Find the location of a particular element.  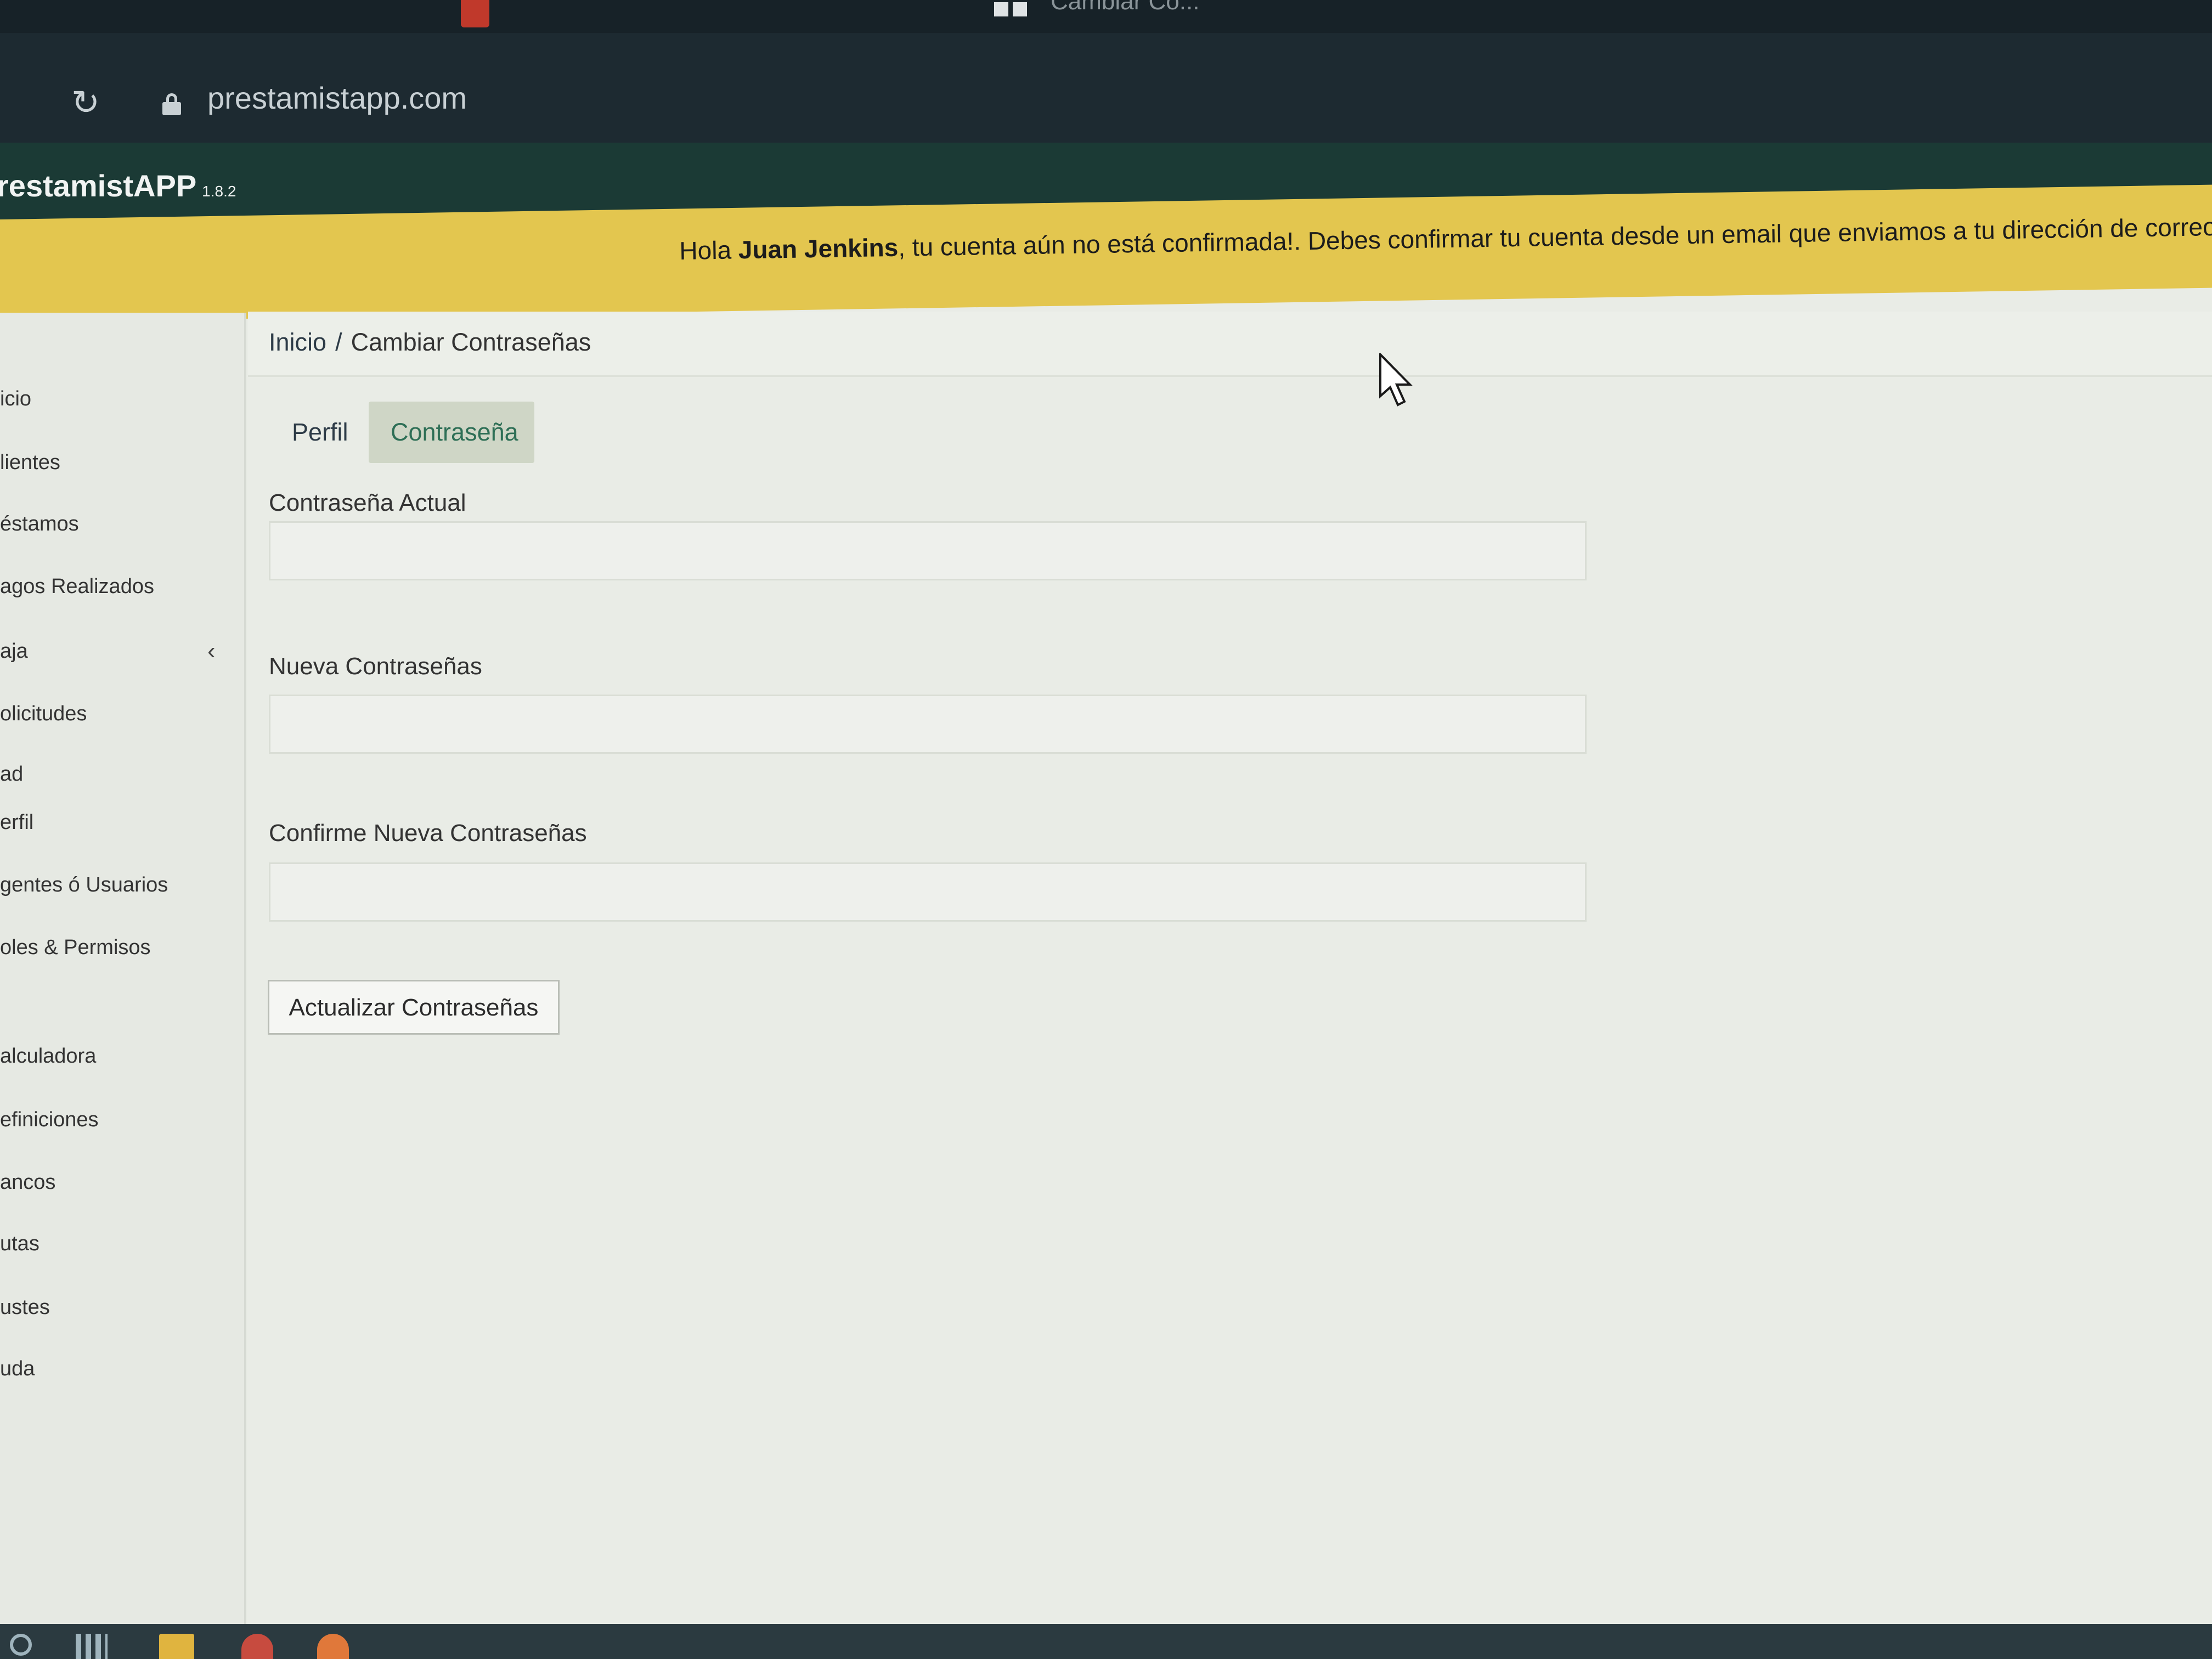

confirm-password-label: Confirme Nueva Contraseñas is located at coordinates (428, 833).